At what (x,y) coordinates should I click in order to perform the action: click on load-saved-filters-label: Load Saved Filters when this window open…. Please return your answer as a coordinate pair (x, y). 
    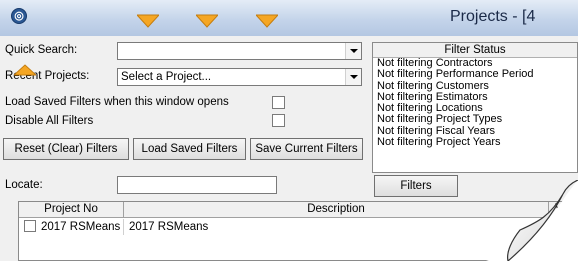
    Looking at the image, I should click on (117, 102).